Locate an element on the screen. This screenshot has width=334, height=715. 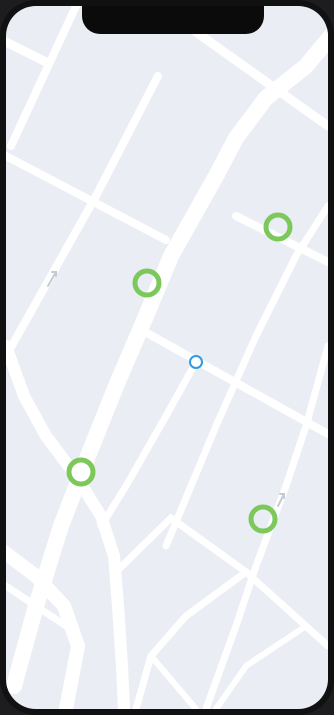
current-location-dot-icon is located at coordinates (196, 362).